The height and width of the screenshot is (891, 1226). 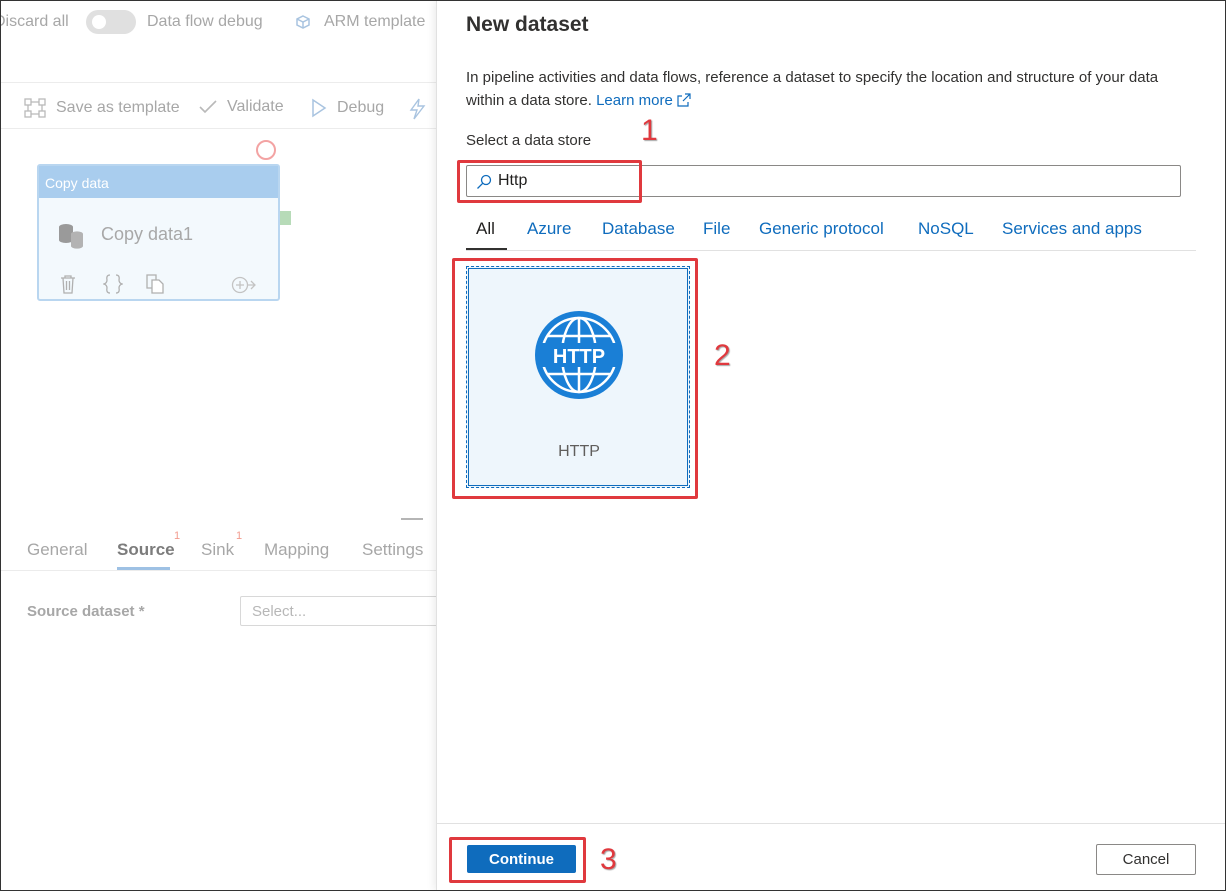 What do you see at coordinates (319, 108) in the screenshot?
I see `play-icon` at bounding box center [319, 108].